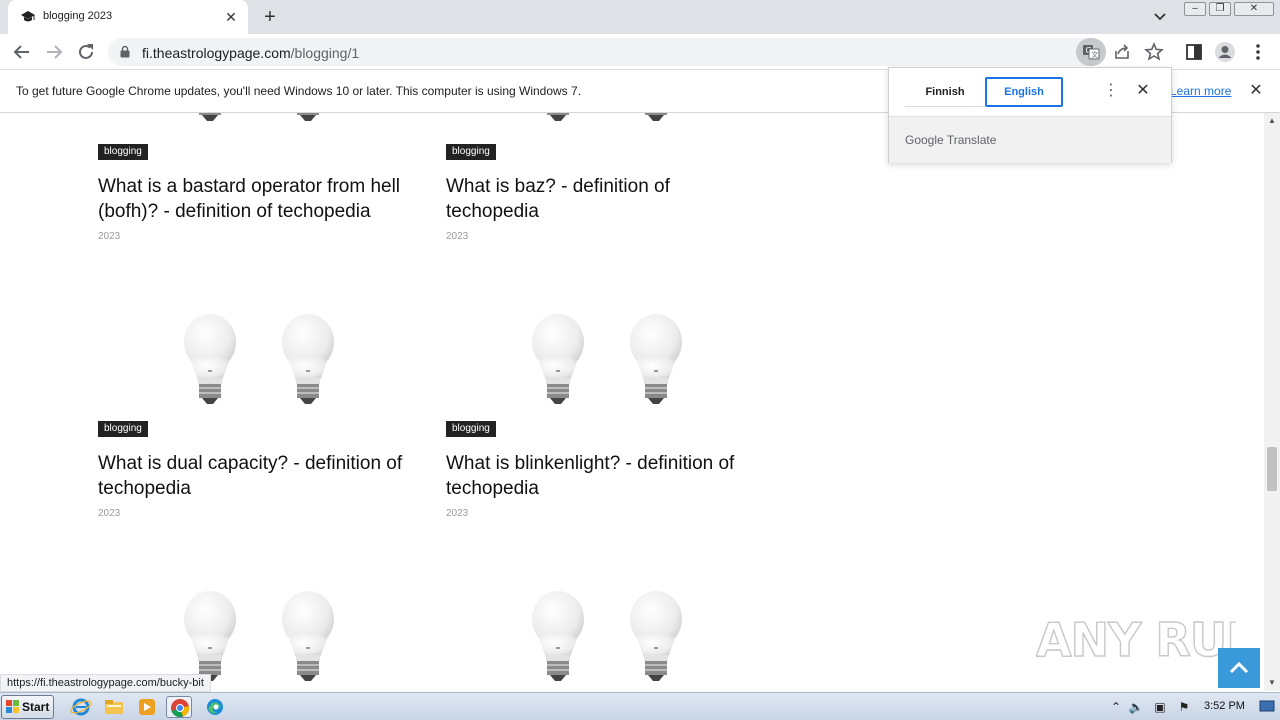 Image resolution: width=1280 pixels, height=720 pixels. I want to click on start-button: Start, so click(27, 707).